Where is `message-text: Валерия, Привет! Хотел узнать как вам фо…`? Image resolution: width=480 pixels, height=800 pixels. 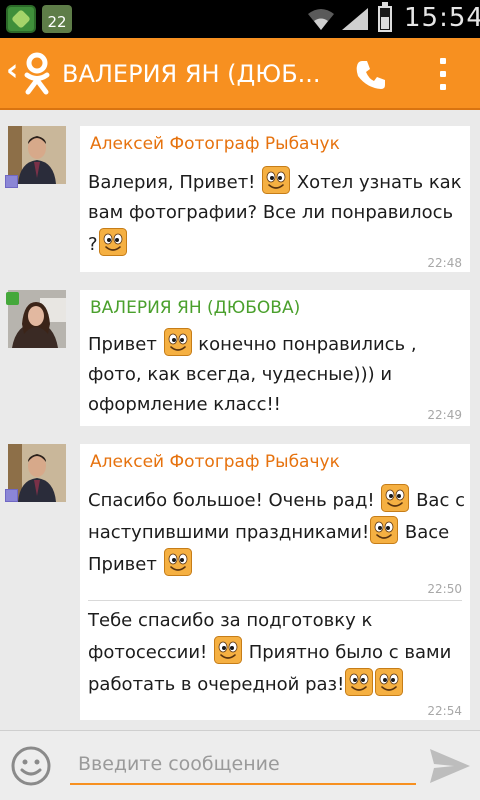
message-text: Валерия, Привет! Хотел узнать как вам фо… is located at coordinates (278, 213).